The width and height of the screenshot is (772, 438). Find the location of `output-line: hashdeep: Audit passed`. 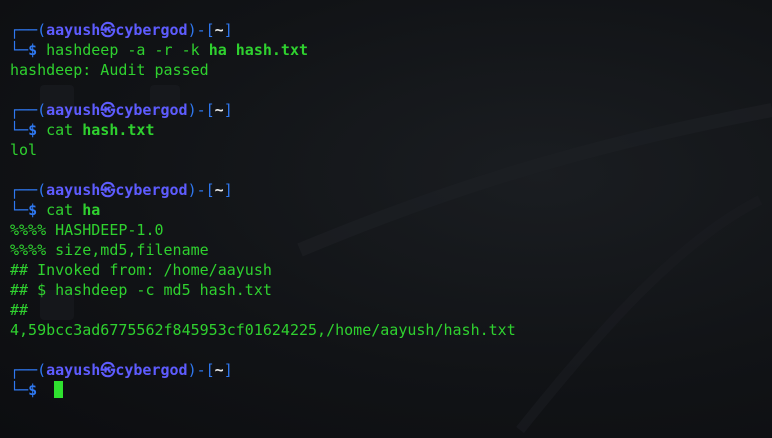

output-line: hashdeep: Audit passed is located at coordinates (109, 70).